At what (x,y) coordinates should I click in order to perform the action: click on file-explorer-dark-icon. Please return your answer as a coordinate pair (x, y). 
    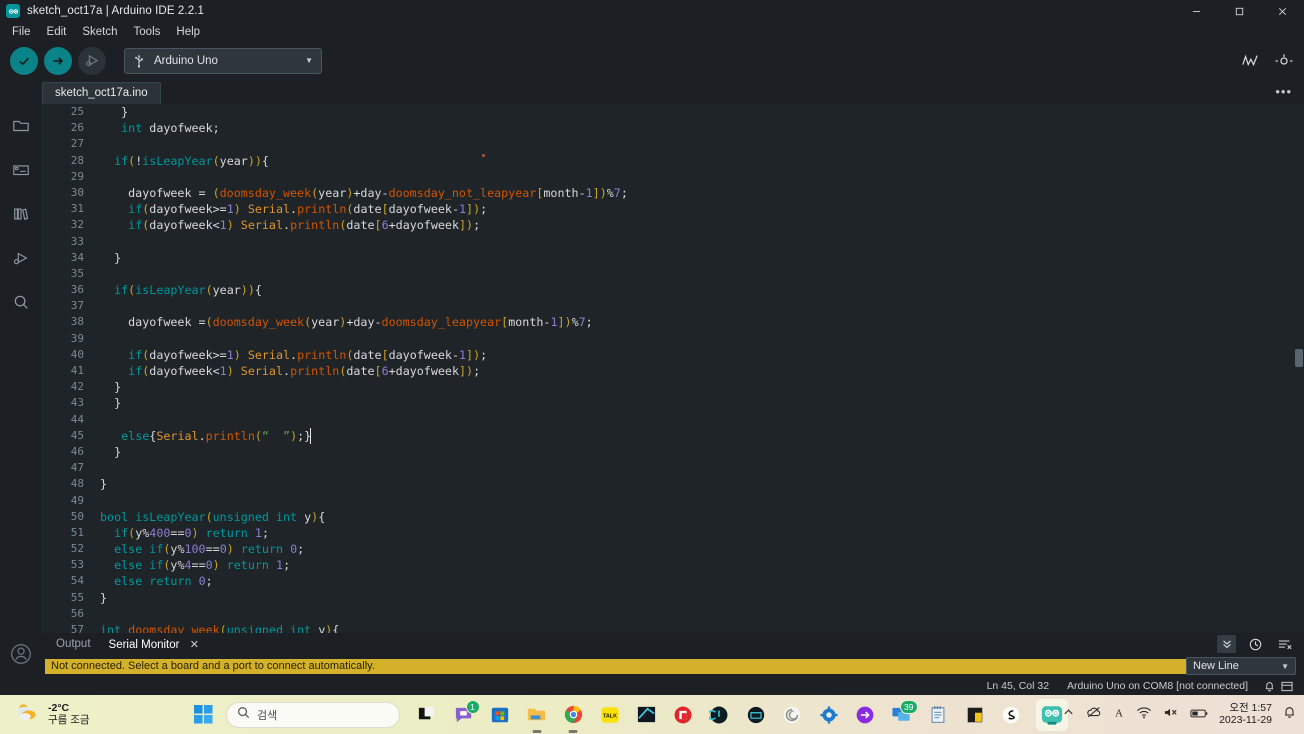
    Looking at the image, I should click on (427, 715).